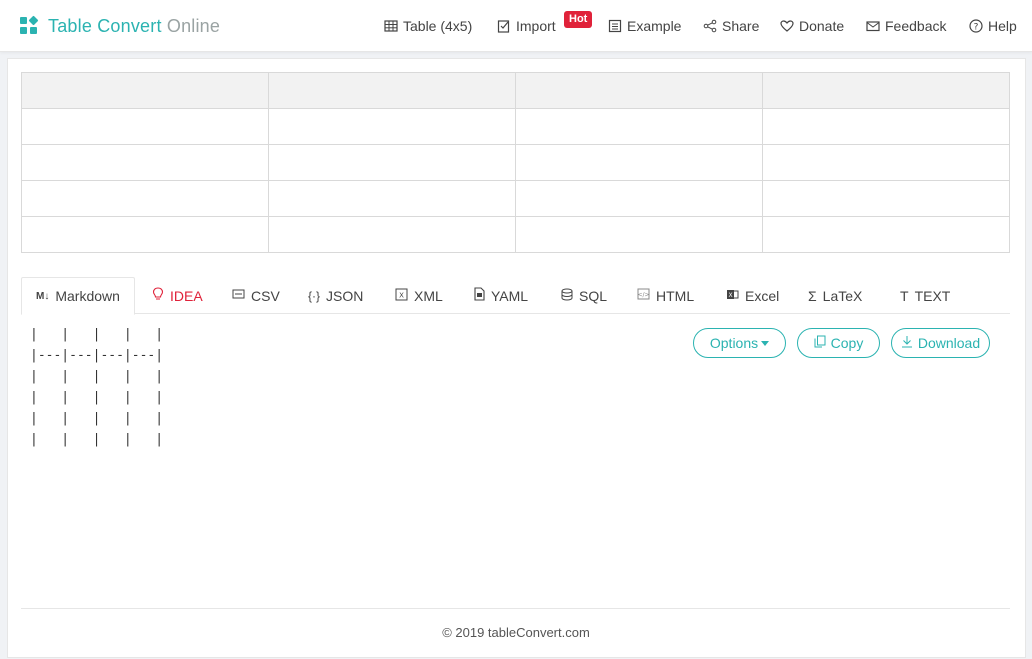  What do you see at coordinates (820, 343) in the screenshot?
I see `copy-icon` at bounding box center [820, 343].